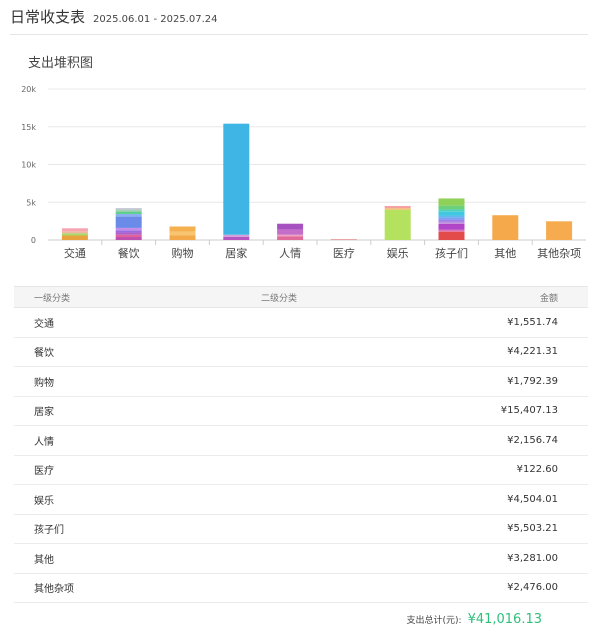 The width and height of the screenshot is (600, 638). I want to click on table-header: 一级分类 二级分类 金额, so click(301, 297).